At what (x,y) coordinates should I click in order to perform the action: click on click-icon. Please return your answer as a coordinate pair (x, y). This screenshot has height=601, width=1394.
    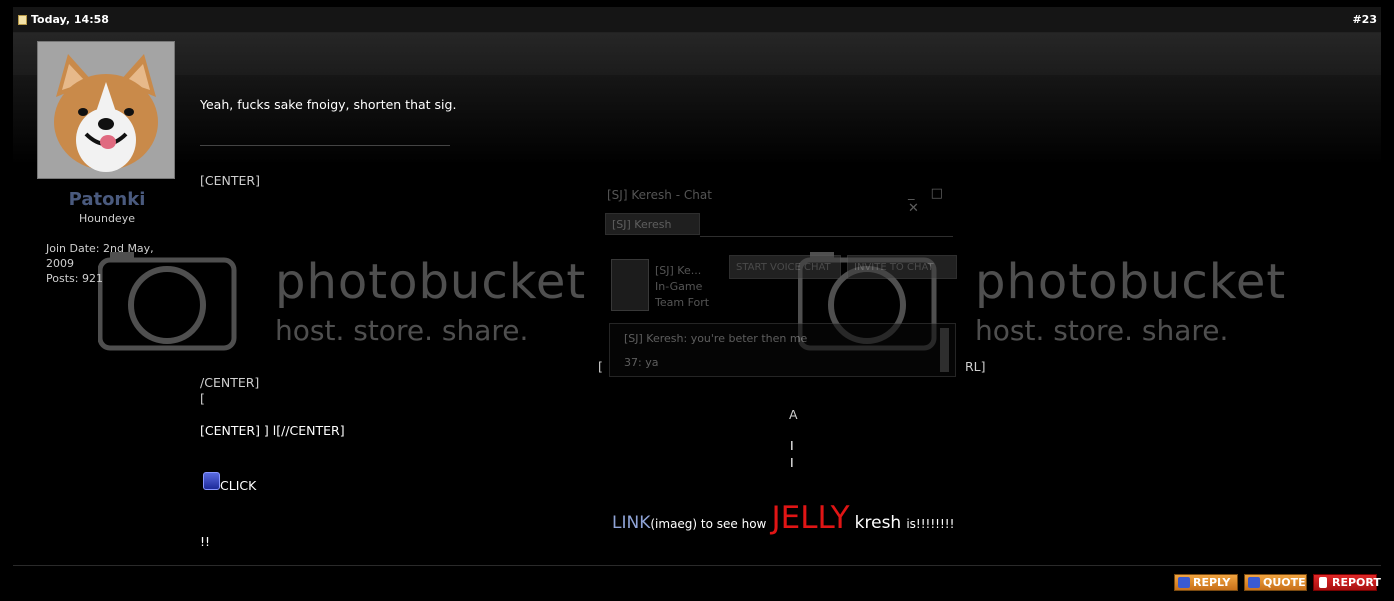
    Looking at the image, I should click on (211, 481).